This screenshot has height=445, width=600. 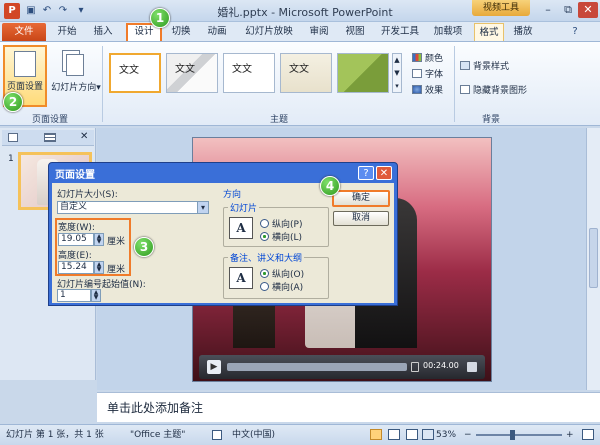 What do you see at coordinates (264, 286) in the screenshot?
I see `landscape-notes-radio` at bounding box center [264, 286].